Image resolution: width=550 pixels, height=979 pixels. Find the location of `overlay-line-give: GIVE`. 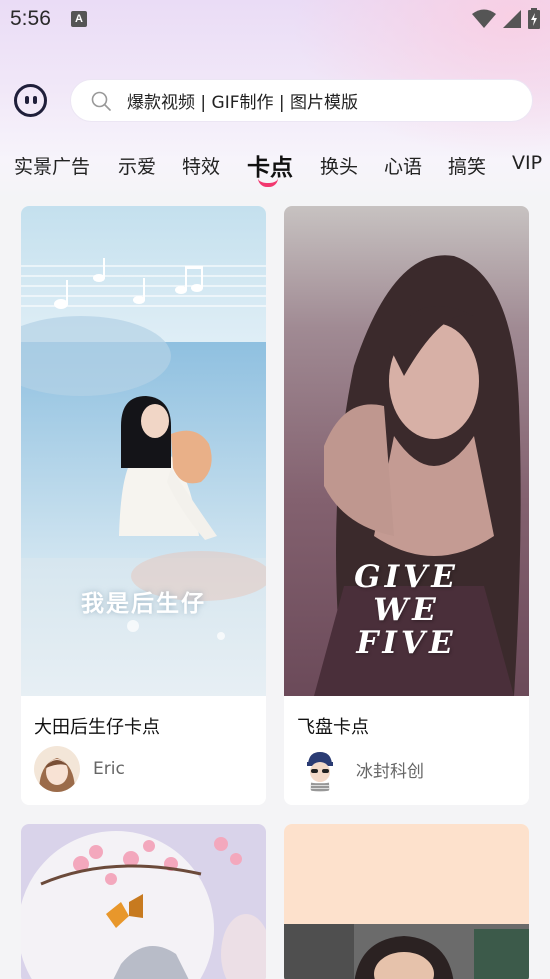

overlay-line-give: GIVE is located at coordinates (406, 577).